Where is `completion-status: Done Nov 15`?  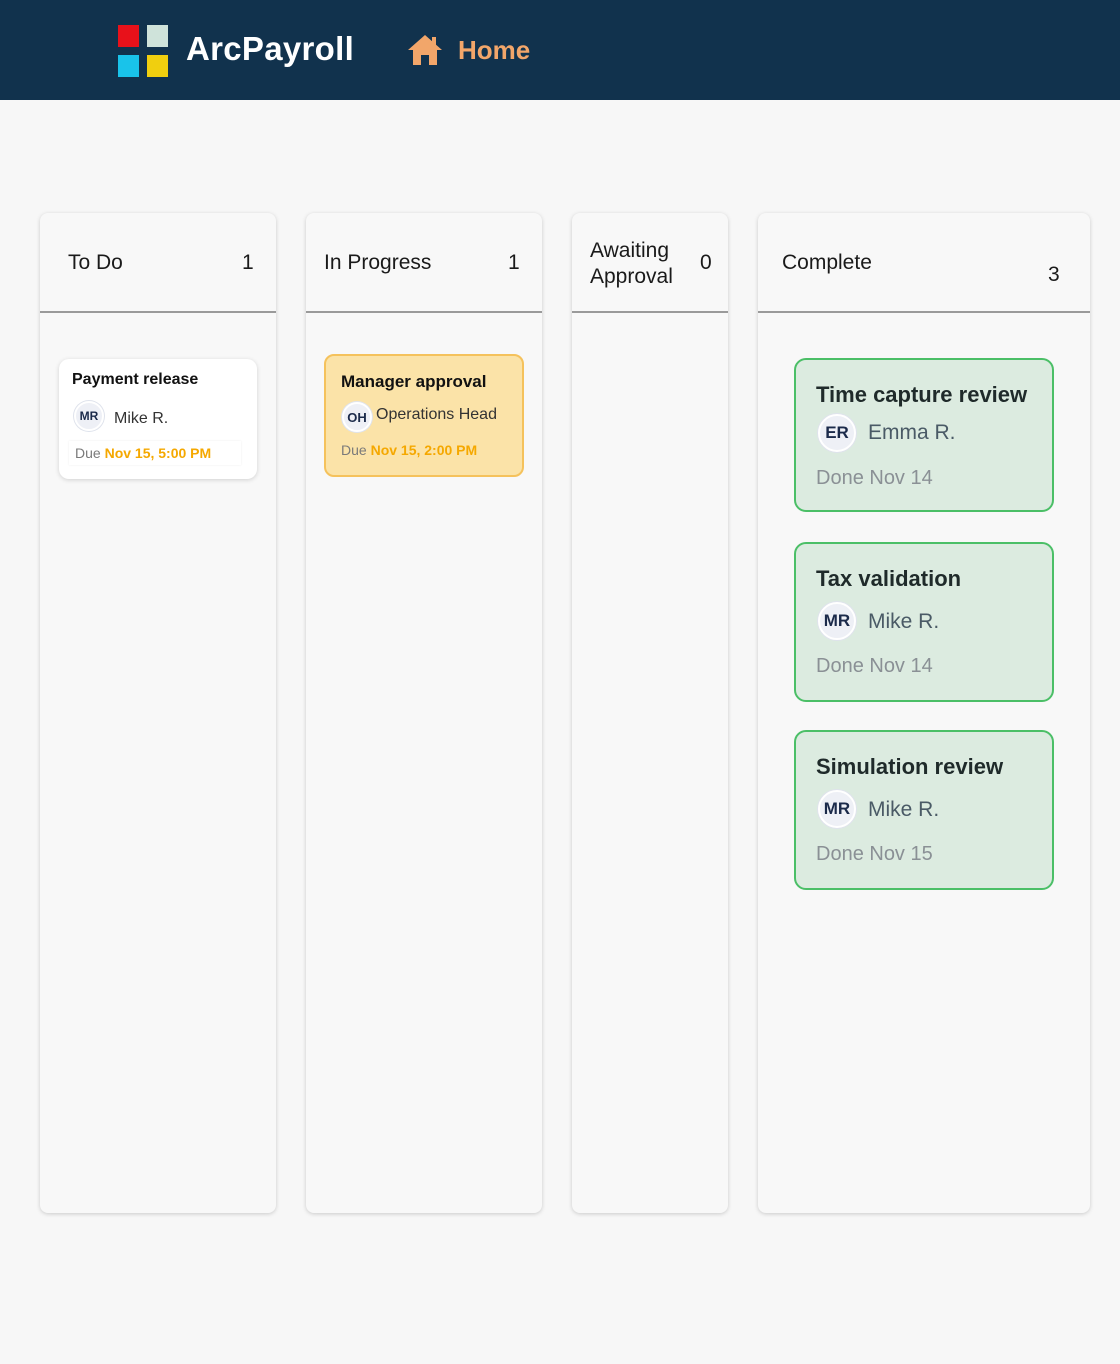
completion-status: Done Nov 15 is located at coordinates (874, 854).